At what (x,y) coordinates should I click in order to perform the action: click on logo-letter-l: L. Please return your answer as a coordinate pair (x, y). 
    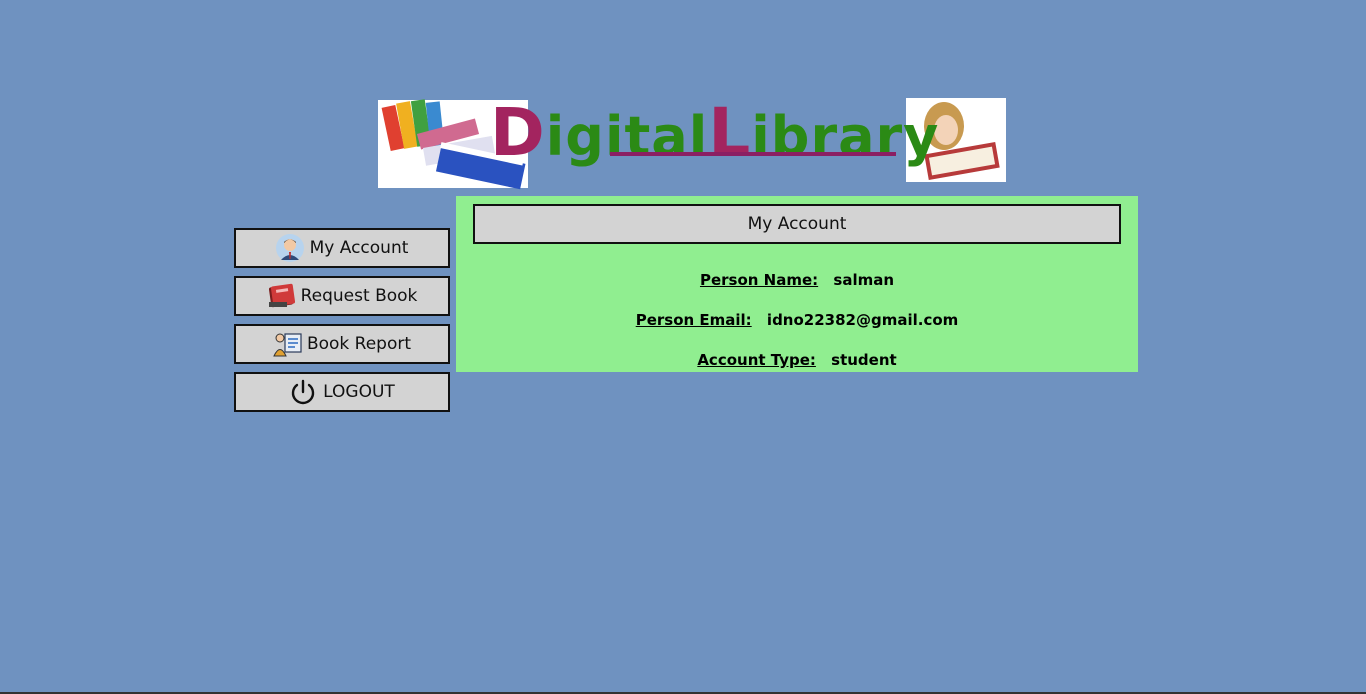
    Looking at the image, I should click on (730, 132).